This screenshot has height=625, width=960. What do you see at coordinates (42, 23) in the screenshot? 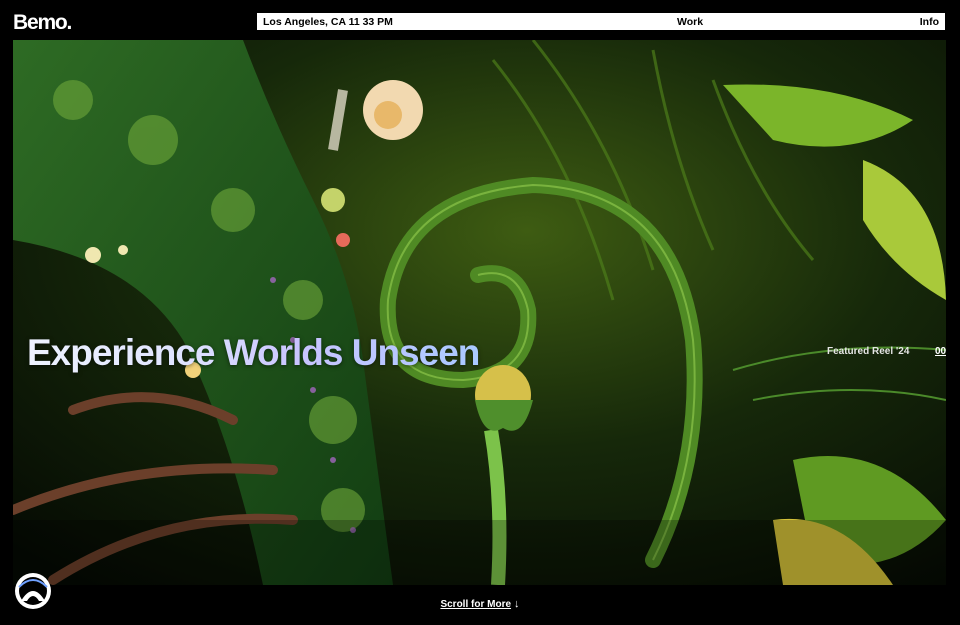
I see `logo: Bemo.` at bounding box center [42, 23].